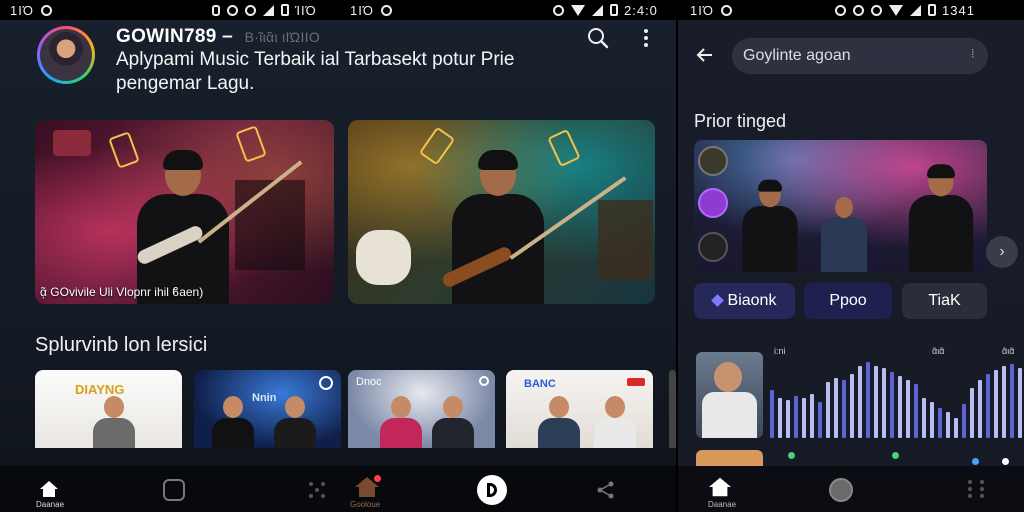 The width and height of the screenshot is (1024, 512). Describe the element at coordinates (646, 38) in the screenshot. I see `more-options-icon` at that location.